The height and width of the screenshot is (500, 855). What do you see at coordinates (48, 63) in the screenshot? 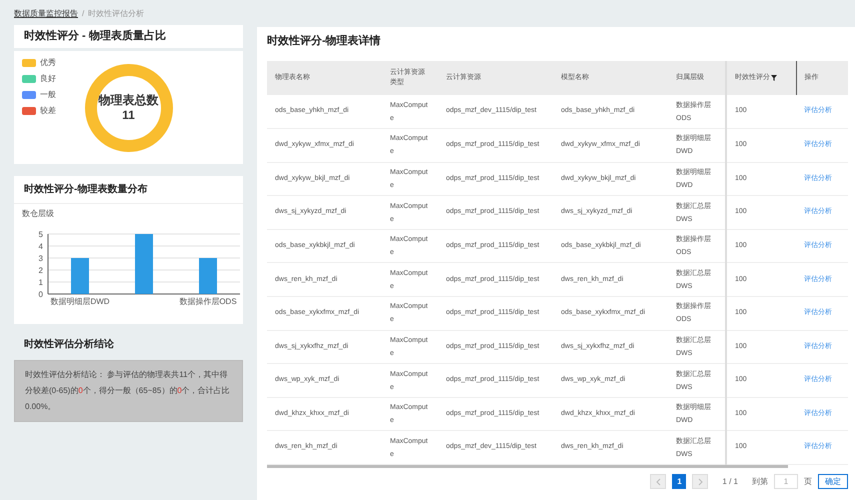
I see `legend-label: 优秀` at bounding box center [48, 63].